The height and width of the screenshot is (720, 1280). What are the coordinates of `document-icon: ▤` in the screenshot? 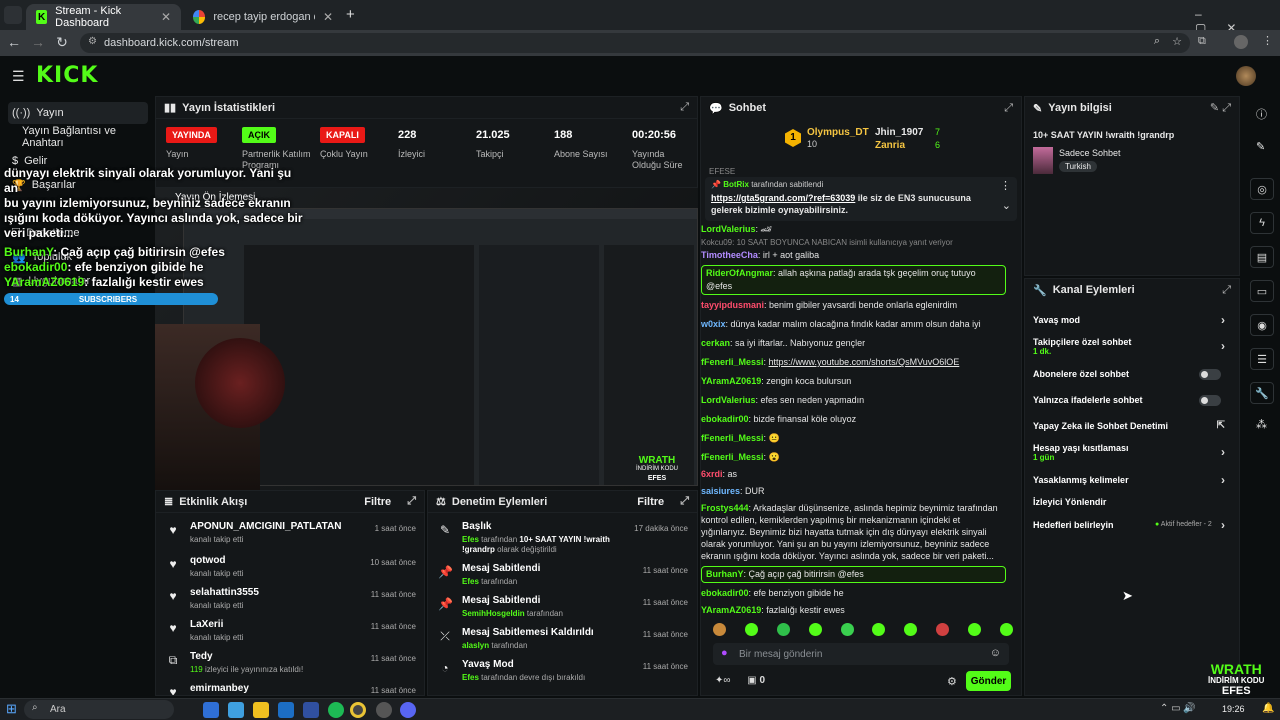 It's located at (1262, 257).